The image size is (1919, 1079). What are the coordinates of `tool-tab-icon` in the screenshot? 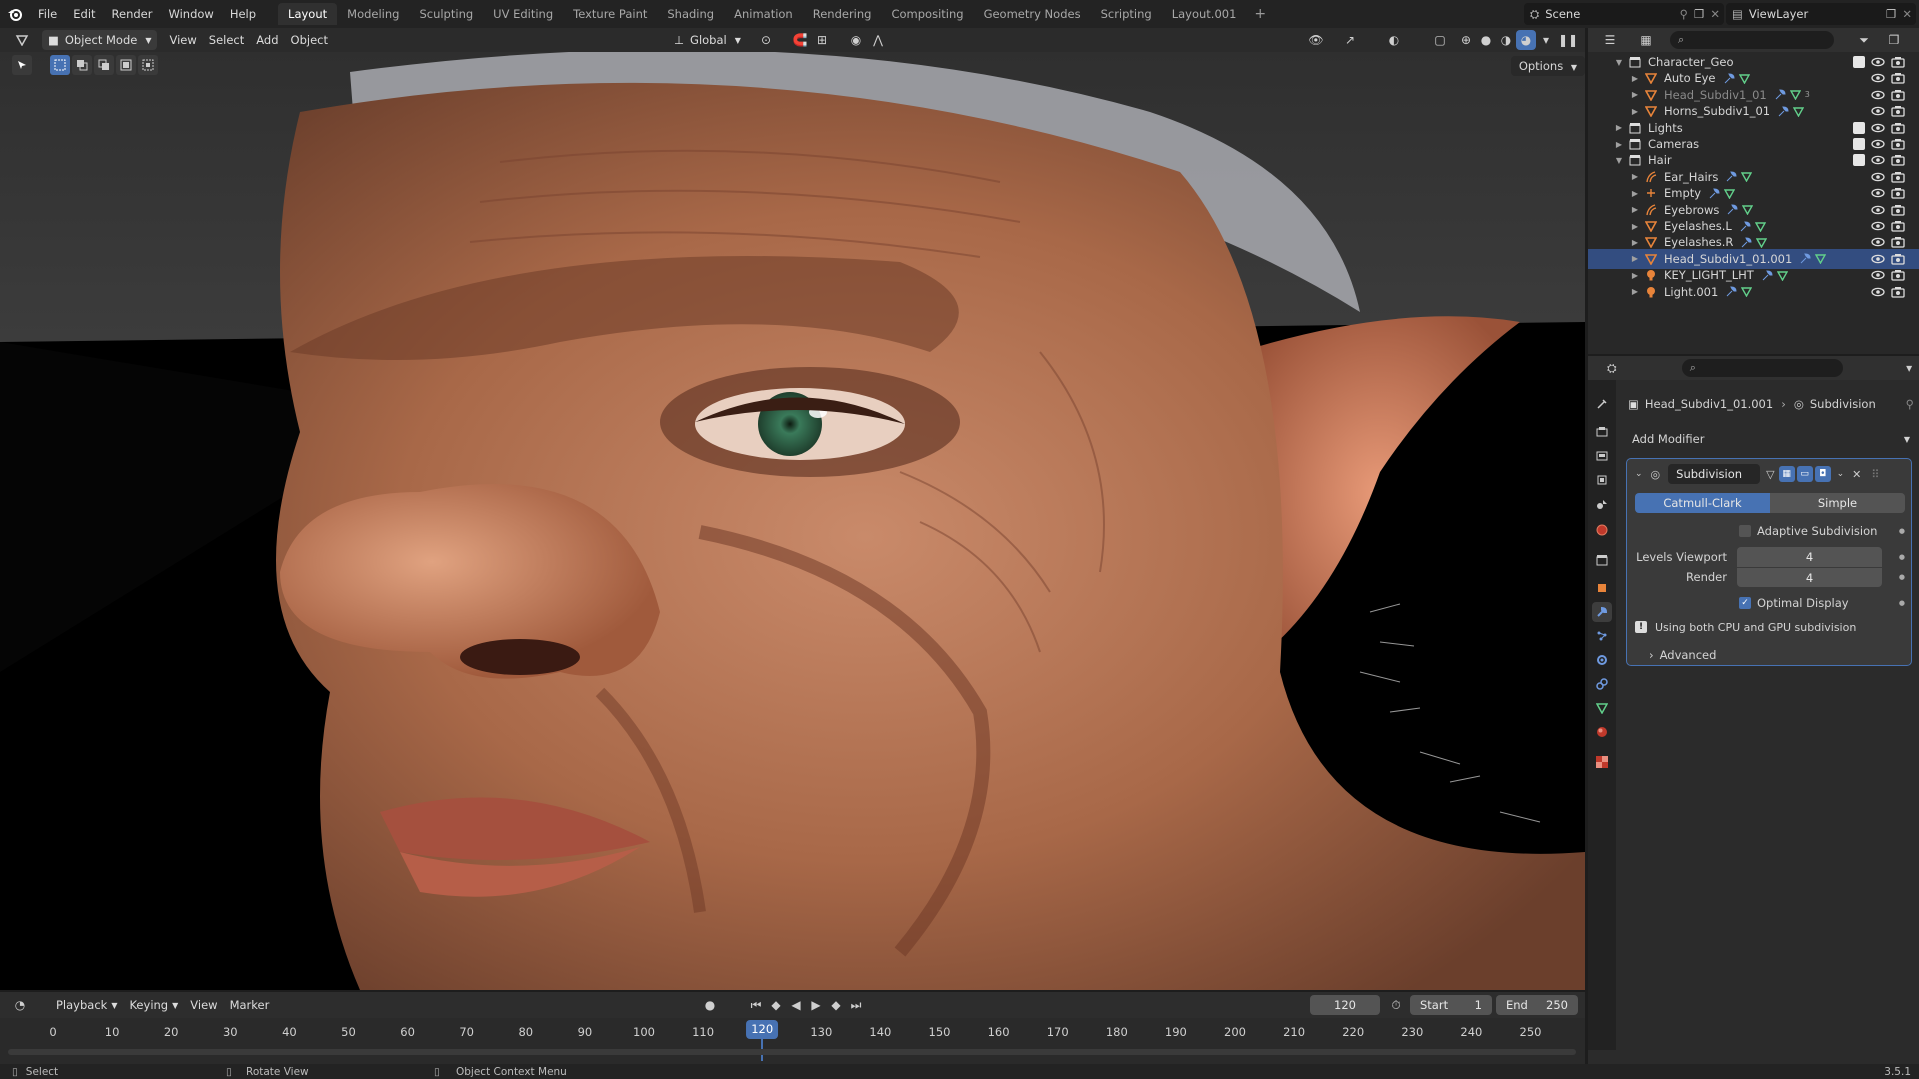 It's located at (1602, 404).